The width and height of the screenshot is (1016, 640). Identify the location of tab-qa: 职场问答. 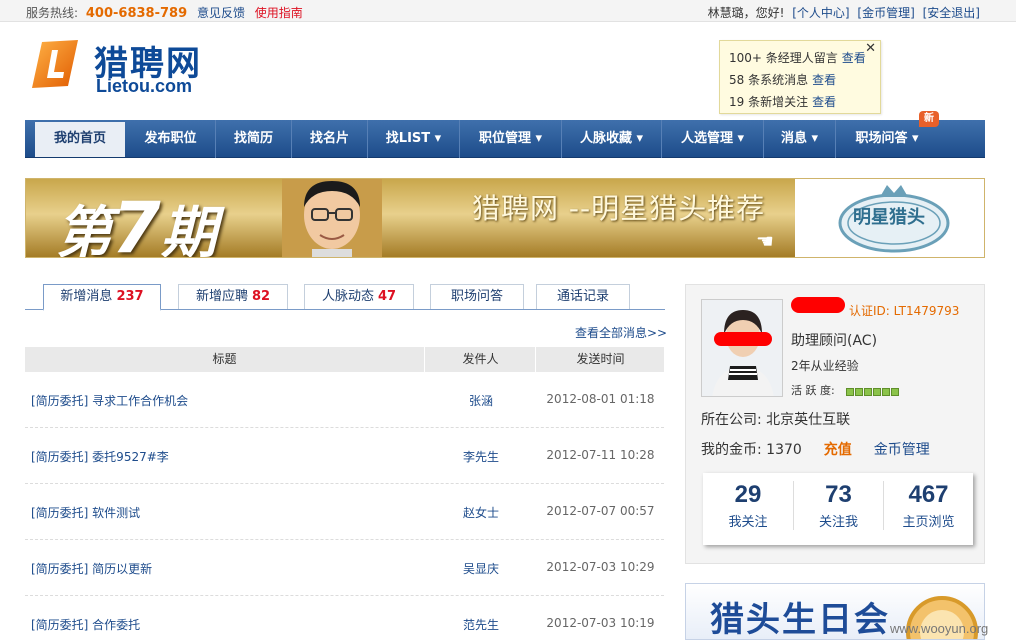
(477, 296).